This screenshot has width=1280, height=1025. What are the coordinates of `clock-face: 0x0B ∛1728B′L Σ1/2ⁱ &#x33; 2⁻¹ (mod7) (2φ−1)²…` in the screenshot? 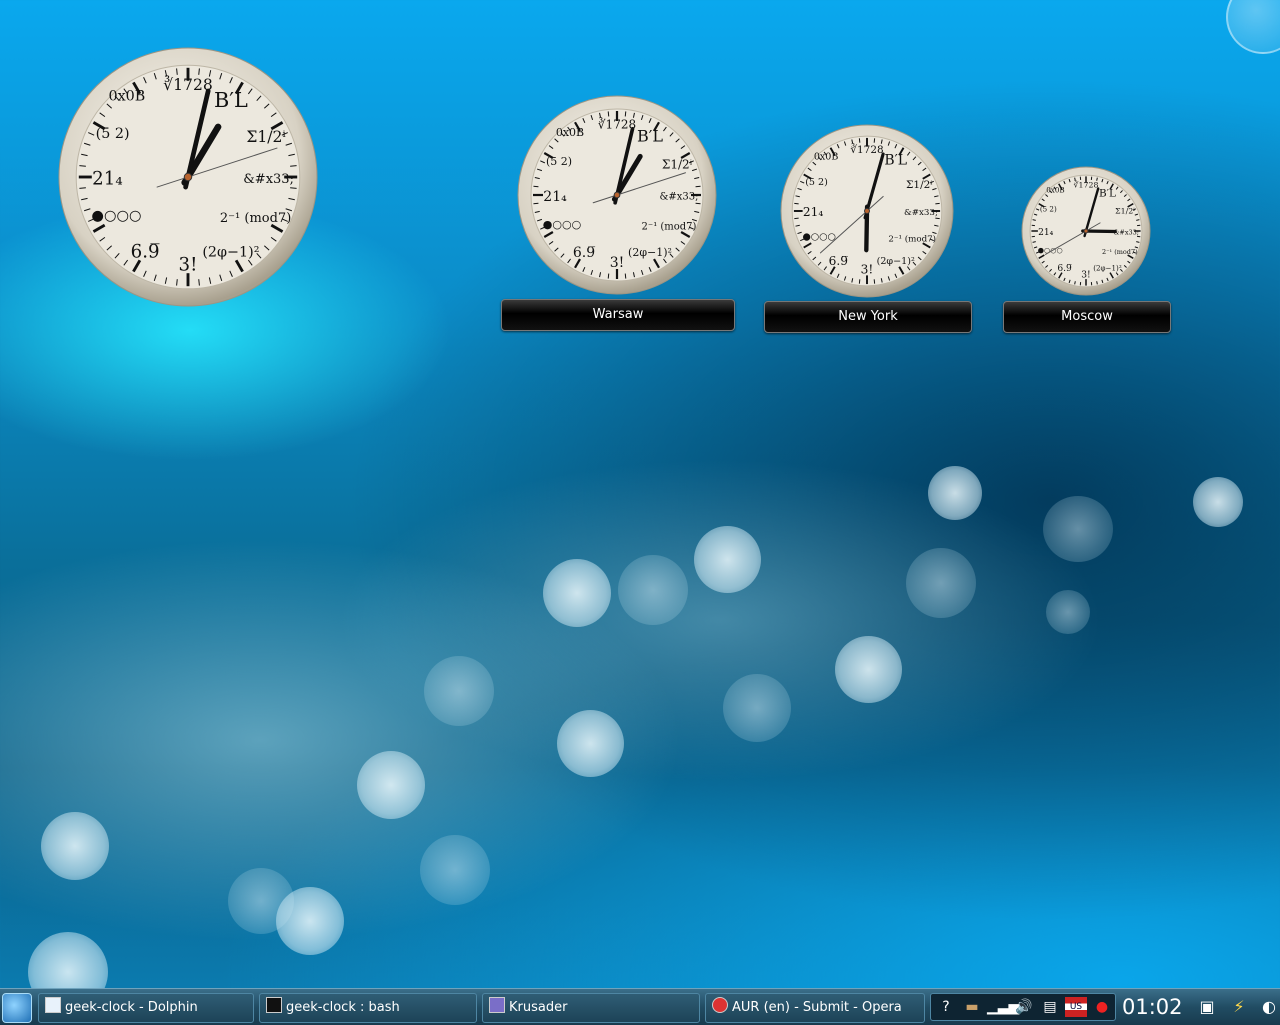 It's located at (188, 177).